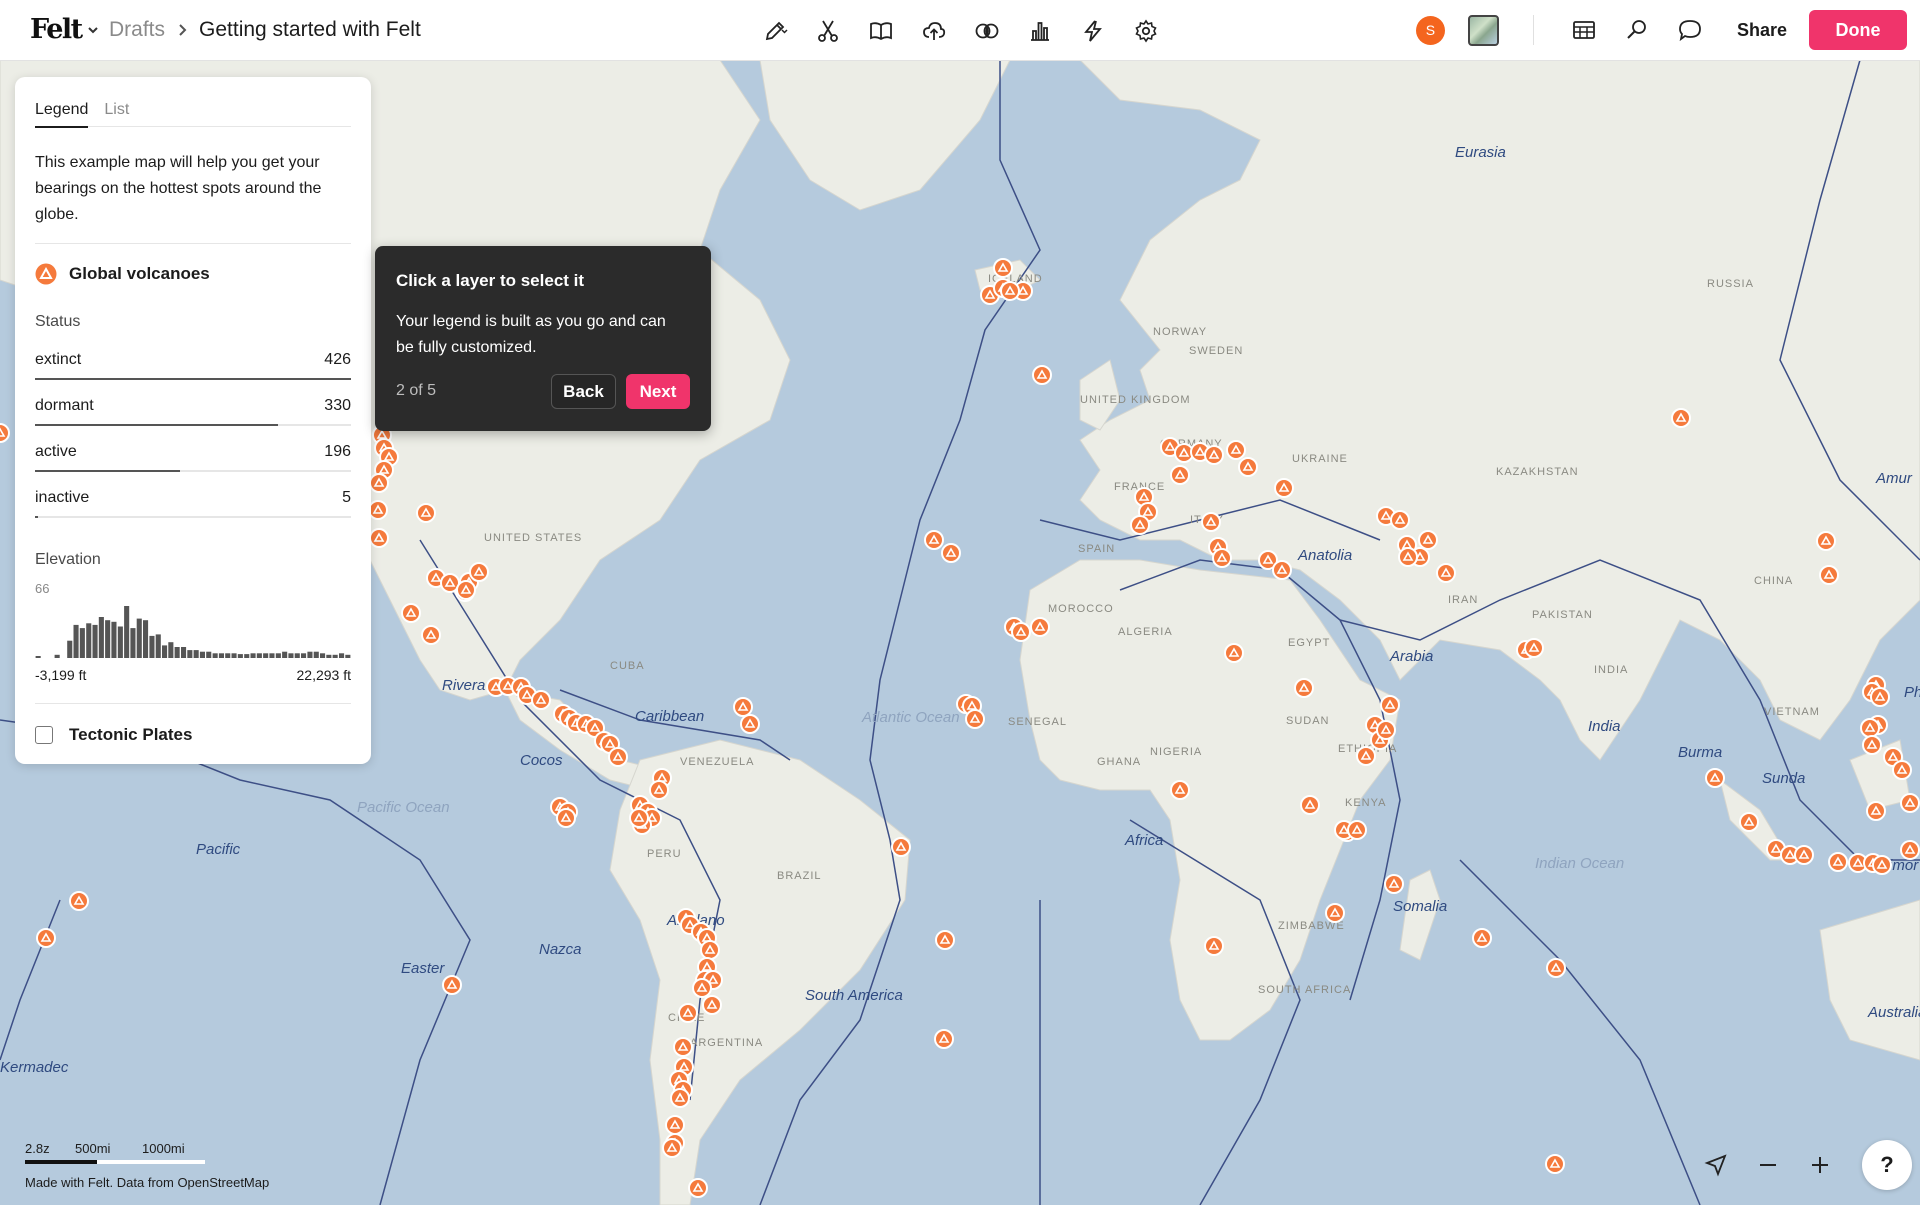 This screenshot has width=1920, height=1205. I want to click on locate-button, so click(1716, 1165).